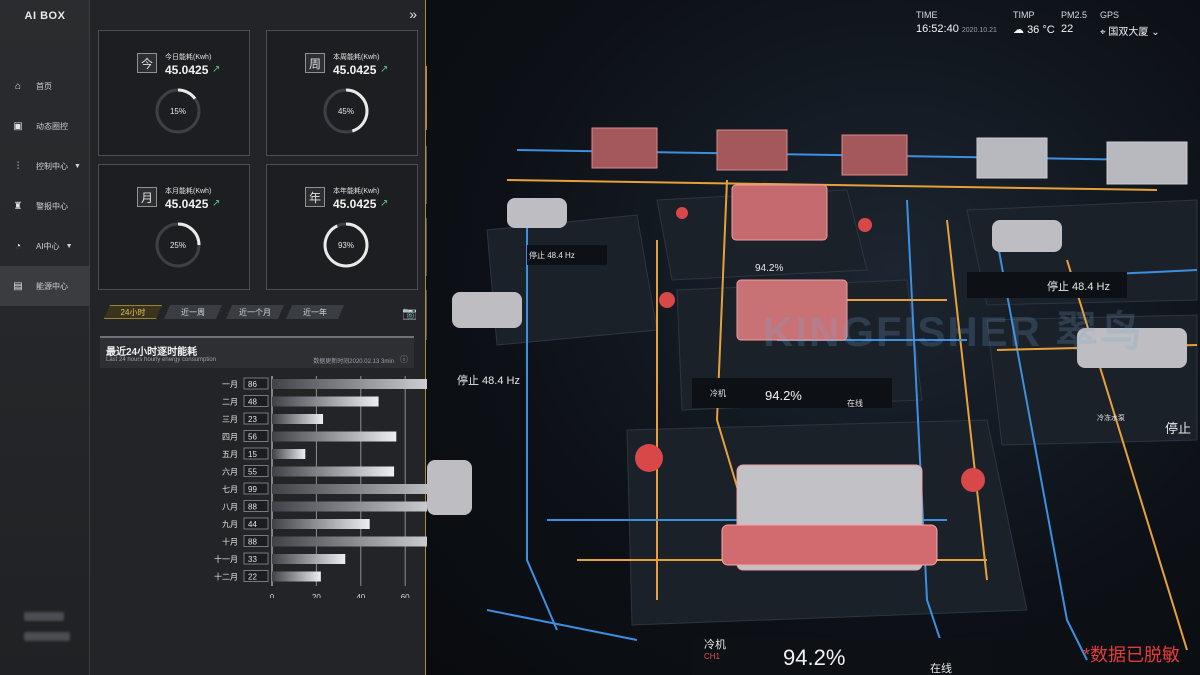 The height and width of the screenshot is (675, 1200). What do you see at coordinates (252, 419) in the screenshot?
I see `data-label: 23` at bounding box center [252, 419].